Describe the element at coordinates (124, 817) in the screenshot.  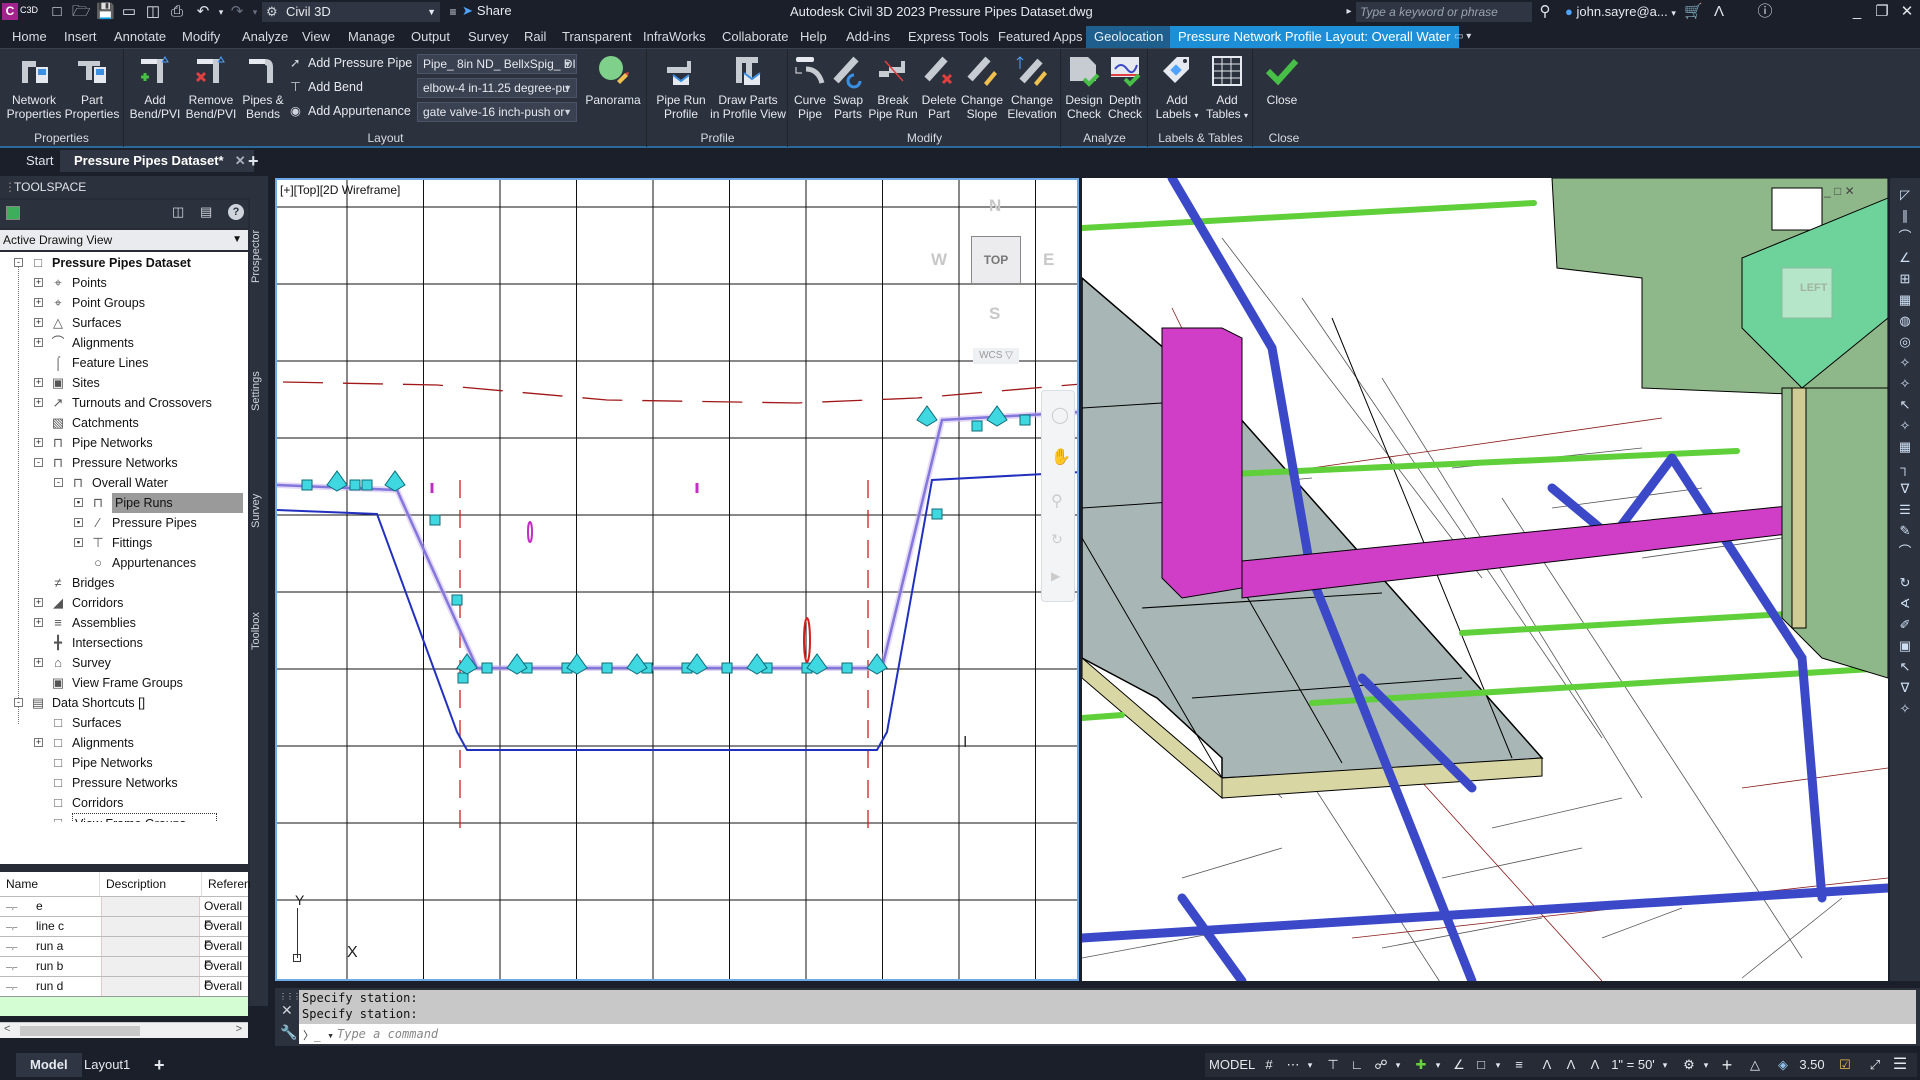
I see `tree-item: □ View Frame Groups` at that location.